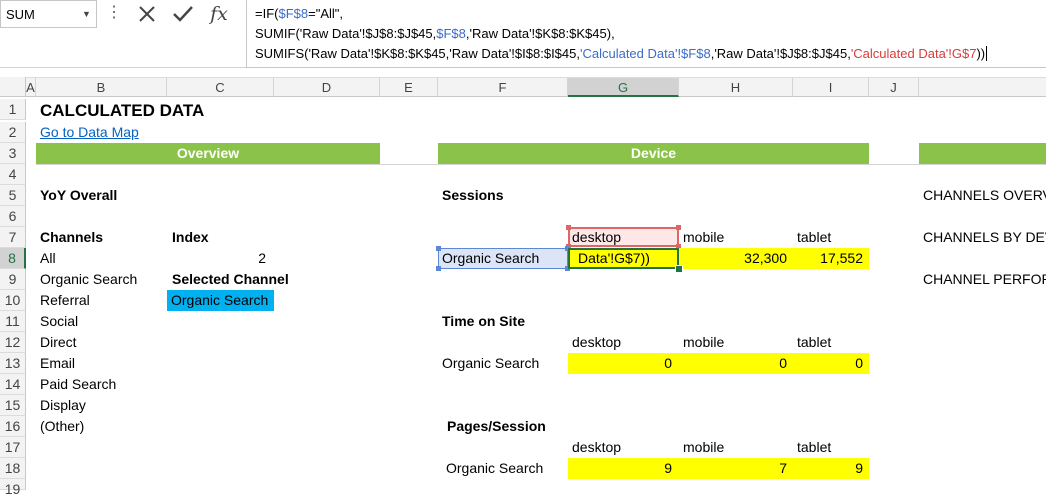  I want to click on x-icon, so click(147, 14).